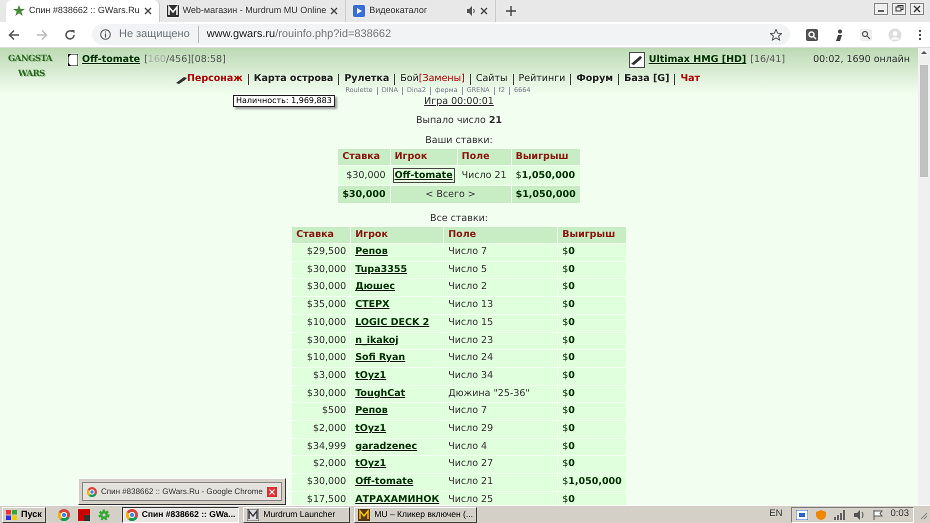 Image resolution: width=930 pixels, height=523 pixels. I want to click on search-icon, so click(866, 34).